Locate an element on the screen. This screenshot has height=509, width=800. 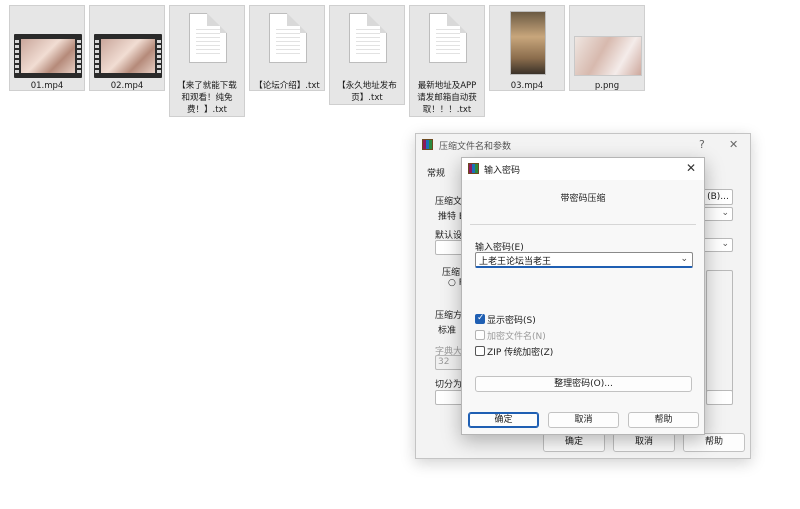
dialog-titlebar: 输入密码 ✕ is located at coordinates (583, 169).